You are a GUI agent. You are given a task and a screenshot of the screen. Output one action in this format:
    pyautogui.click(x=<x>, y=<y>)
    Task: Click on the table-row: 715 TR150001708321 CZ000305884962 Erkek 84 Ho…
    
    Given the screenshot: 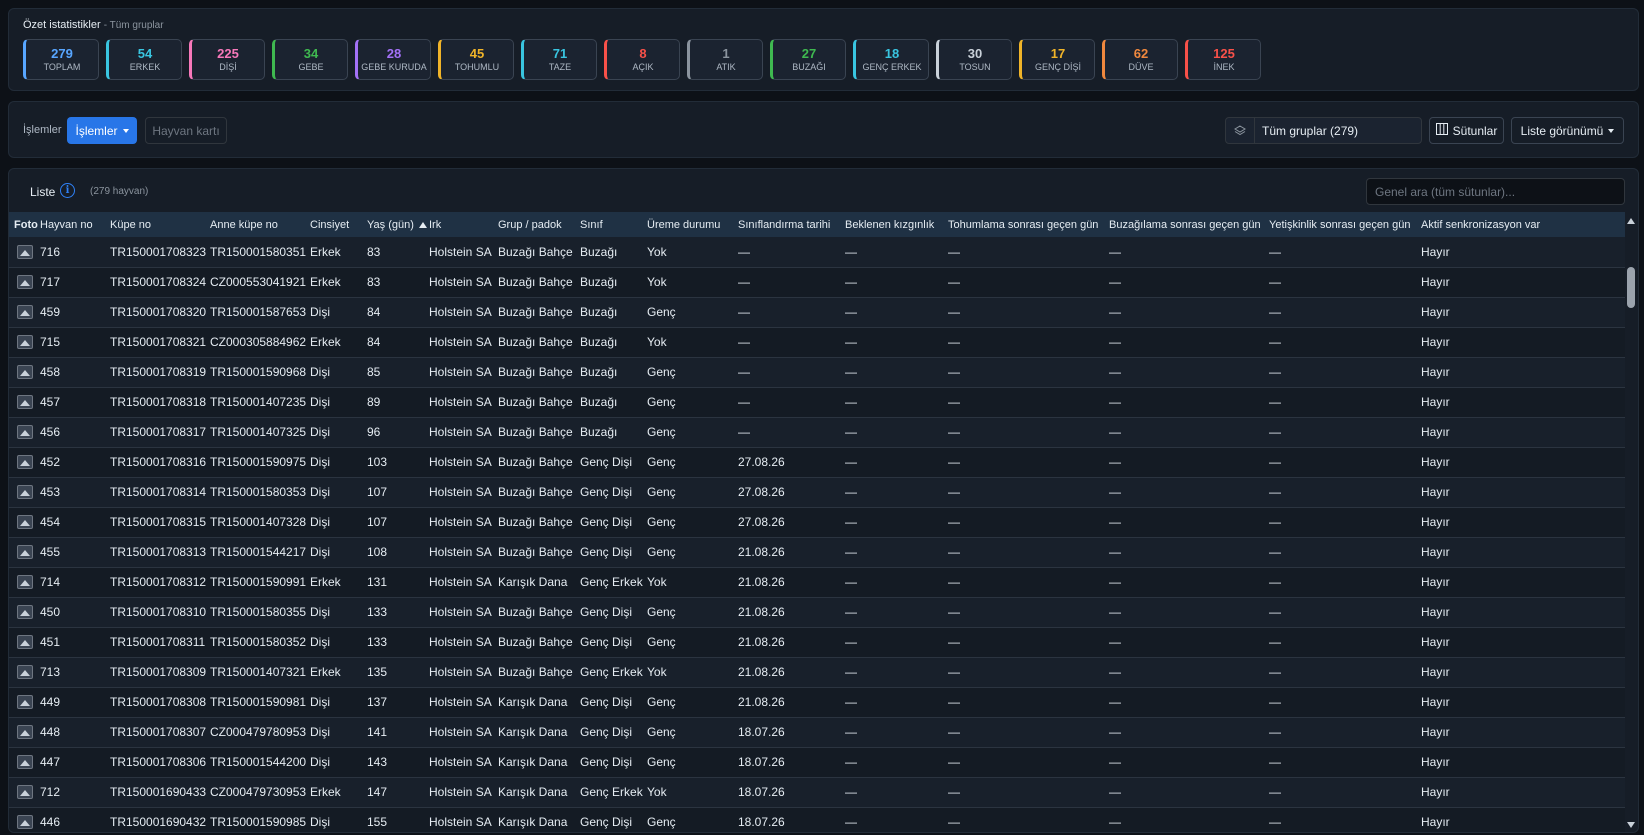 What is the action you would take?
    pyautogui.click(x=818, y=342)
    